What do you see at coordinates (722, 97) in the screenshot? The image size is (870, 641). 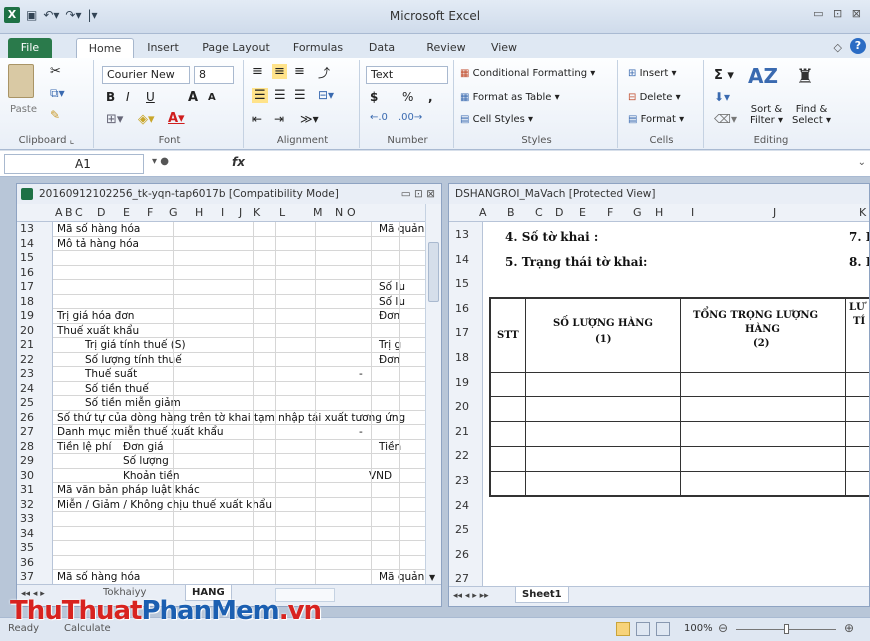 I see `fill-icon: ⬇▾` at bounding box center [722, 97].